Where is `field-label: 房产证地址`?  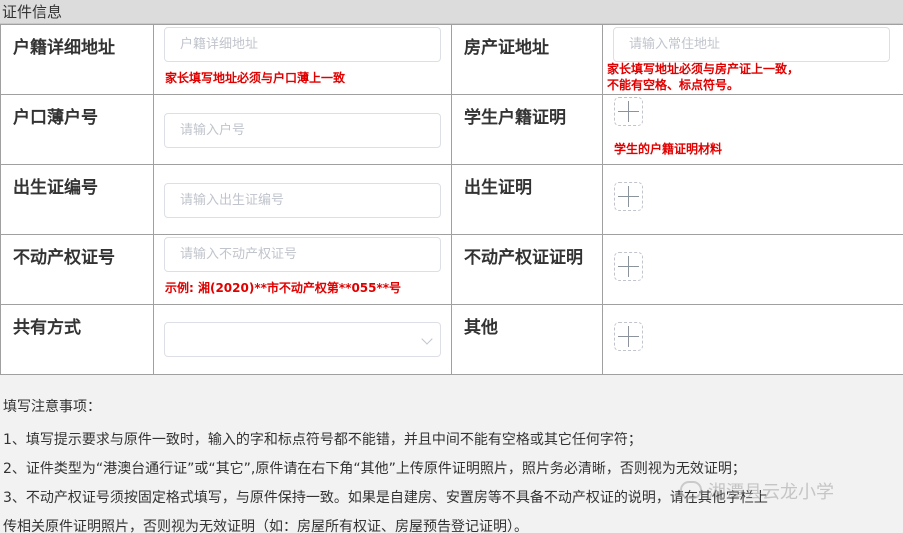
field-label: 房产证地址 is located at coordinates (527, 59).